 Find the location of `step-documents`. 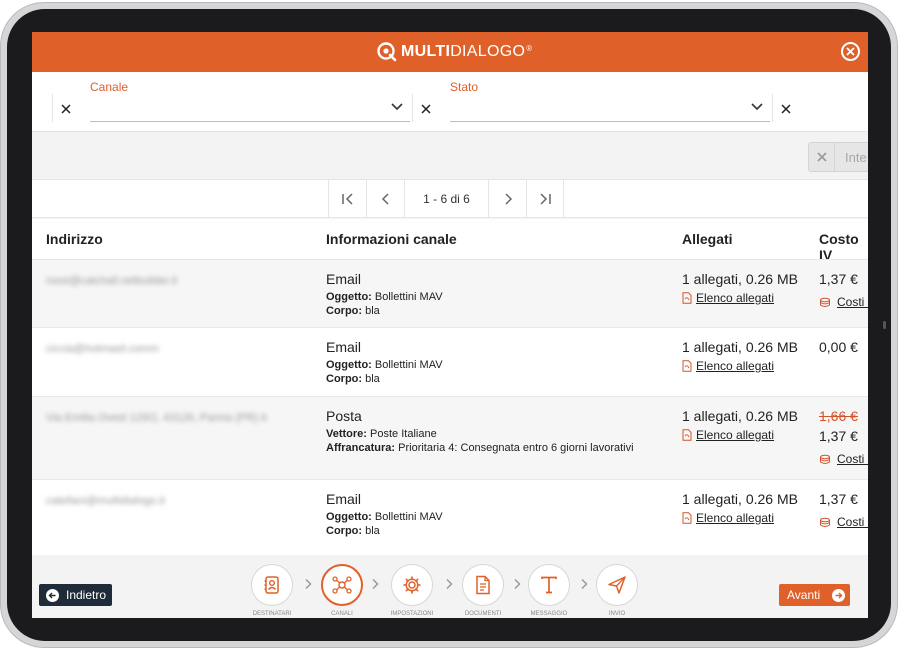

step-documents is located at coordinates (483, 585).